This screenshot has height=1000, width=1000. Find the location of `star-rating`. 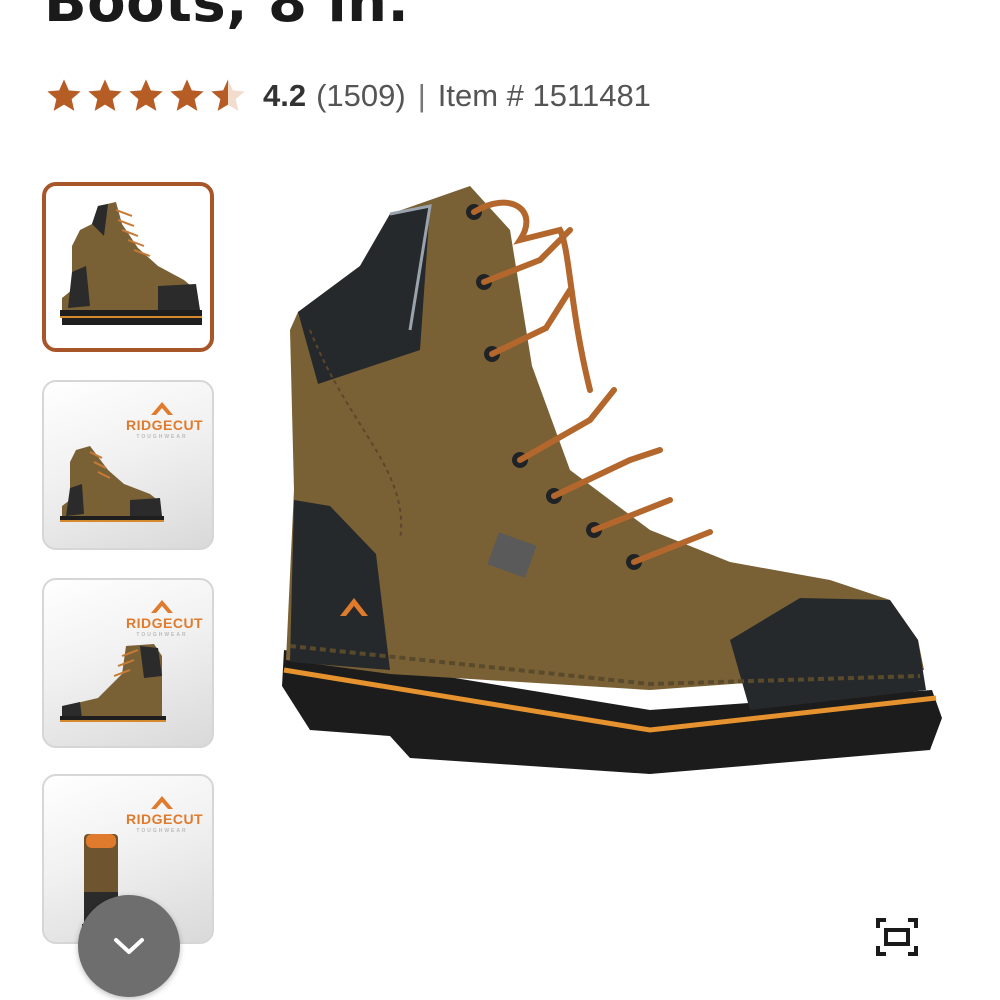

star-rating is located at coordinates (146, 96).